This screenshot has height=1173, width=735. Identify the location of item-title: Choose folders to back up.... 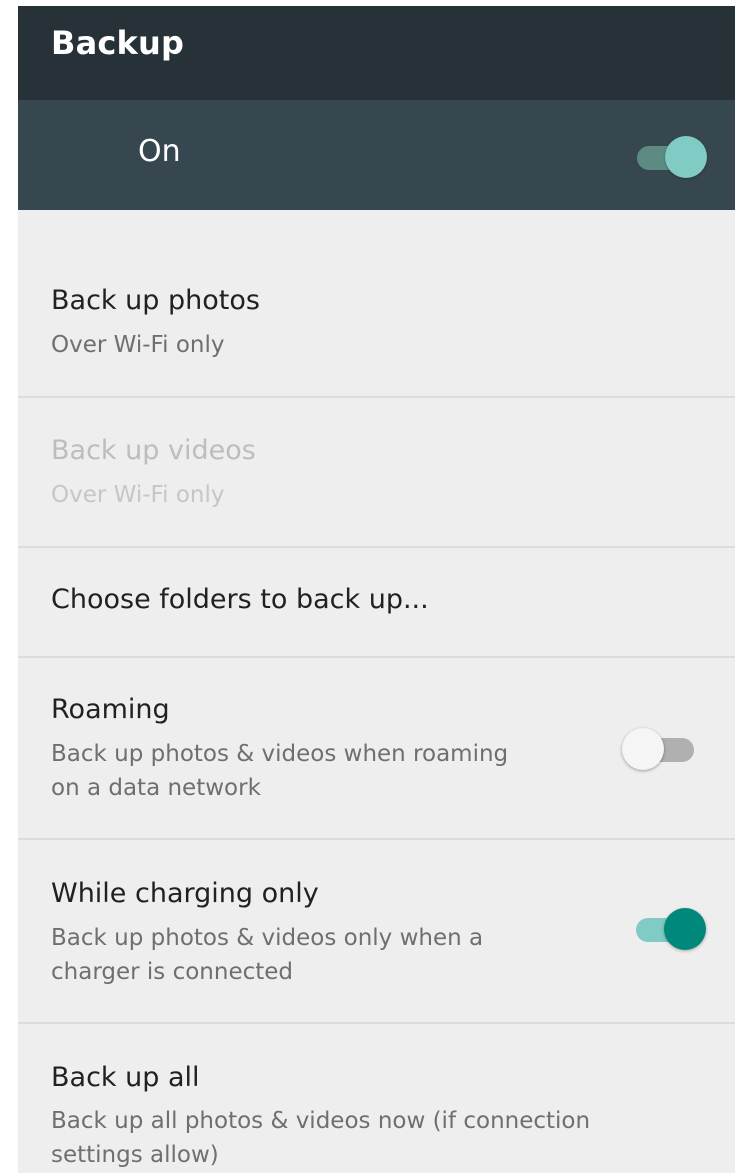
(240, 599).